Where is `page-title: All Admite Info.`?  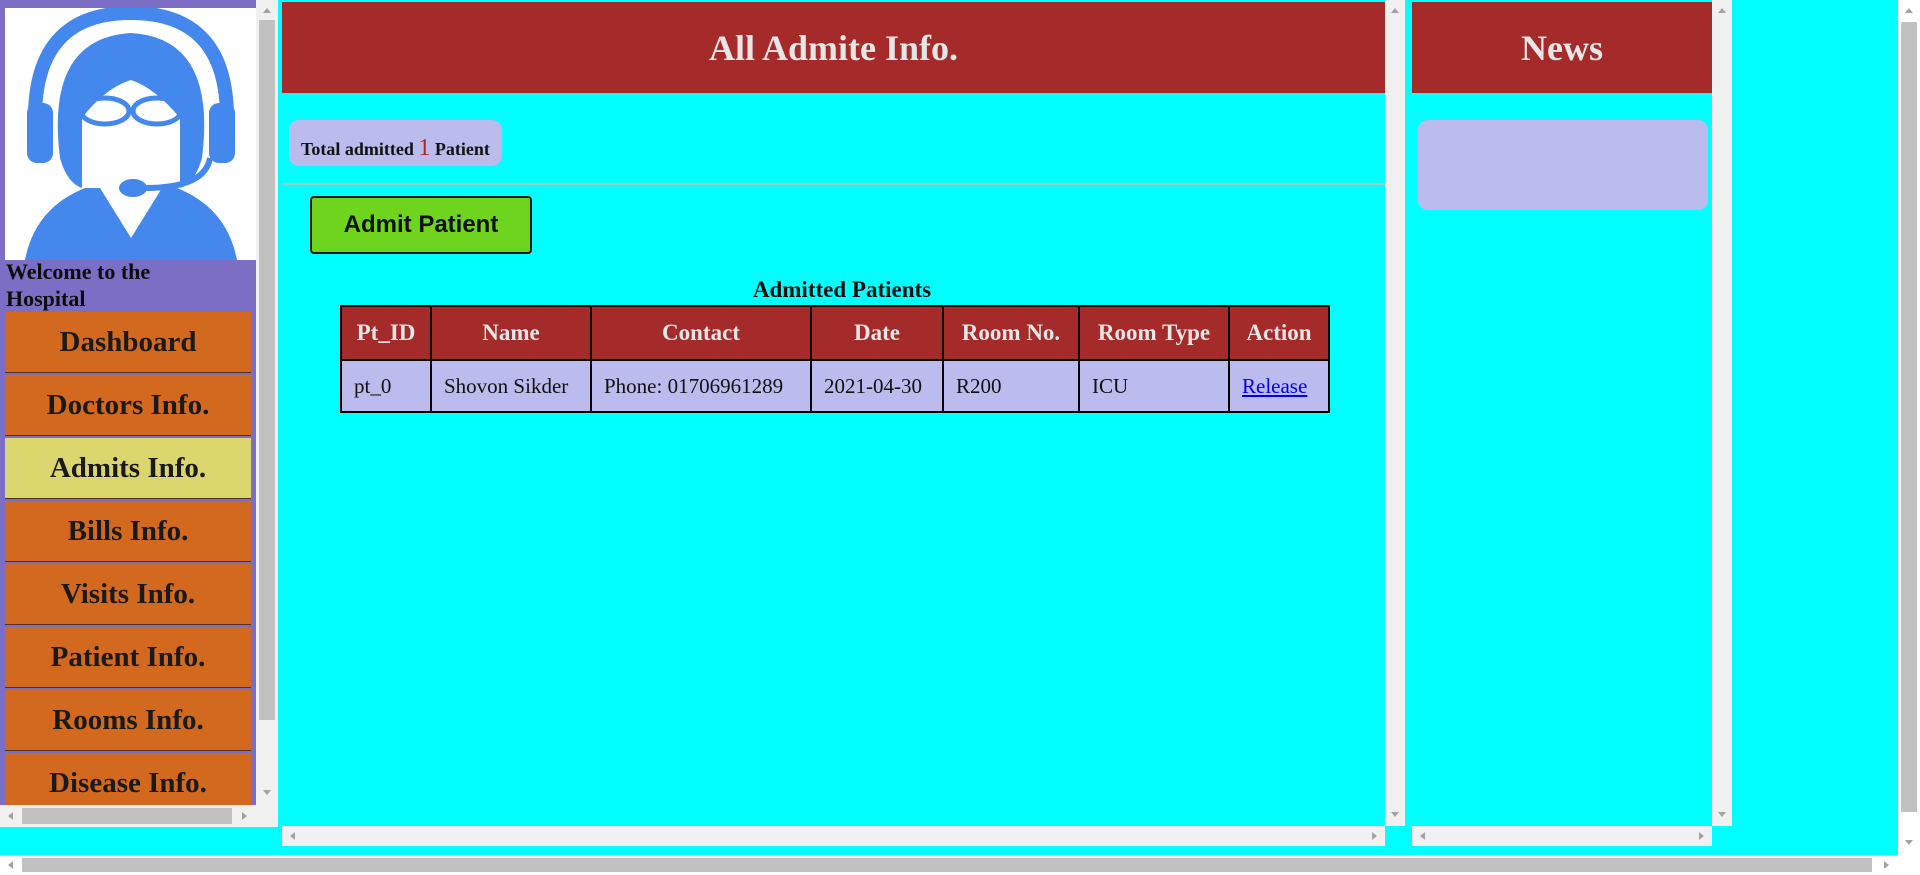
page-title: All Admite Info. is located at coordinates (833, 47).